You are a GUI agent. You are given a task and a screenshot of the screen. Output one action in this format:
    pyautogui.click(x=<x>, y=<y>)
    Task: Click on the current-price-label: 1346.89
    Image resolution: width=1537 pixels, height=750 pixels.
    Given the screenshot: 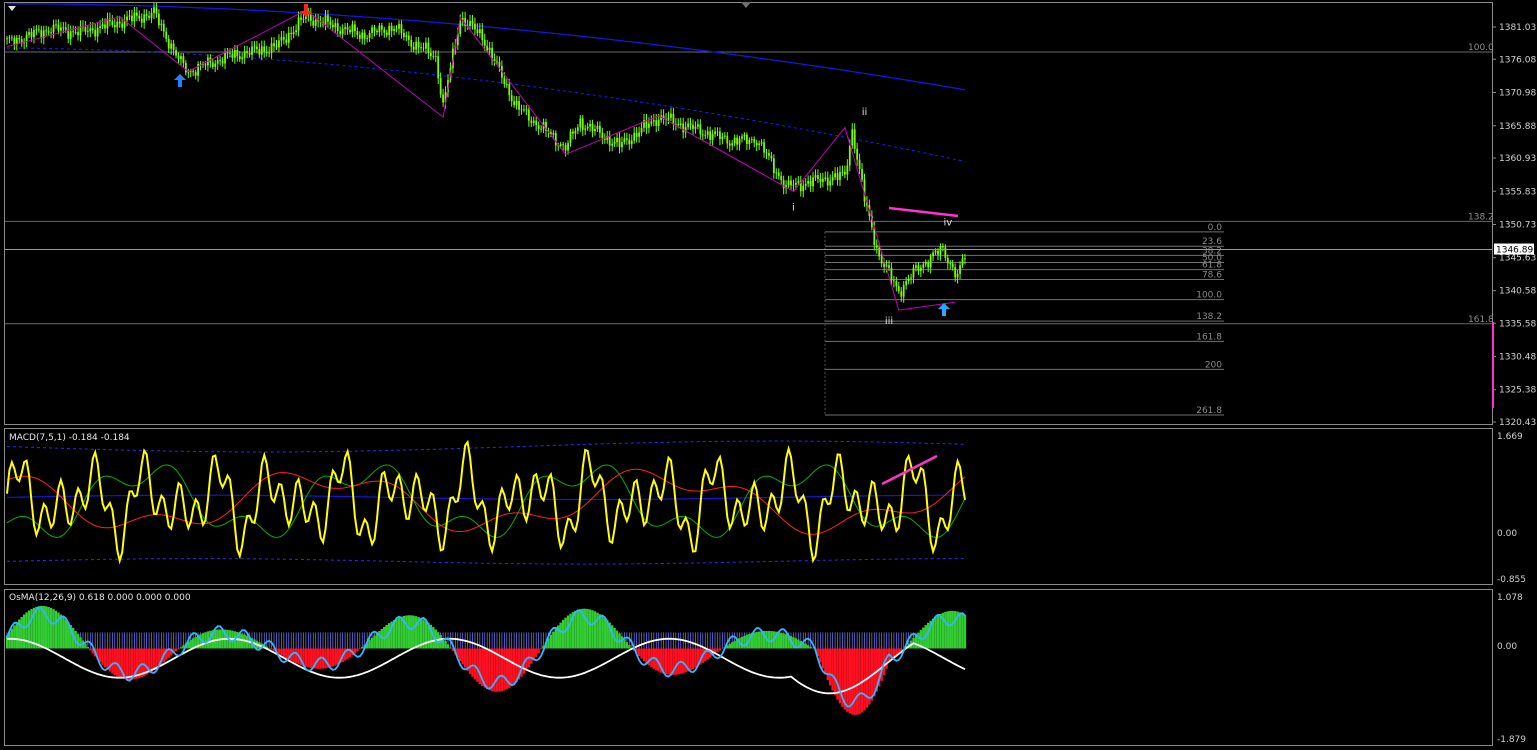 What is the action you would take?
    pyautogui.click(x=1514, y=251)
    